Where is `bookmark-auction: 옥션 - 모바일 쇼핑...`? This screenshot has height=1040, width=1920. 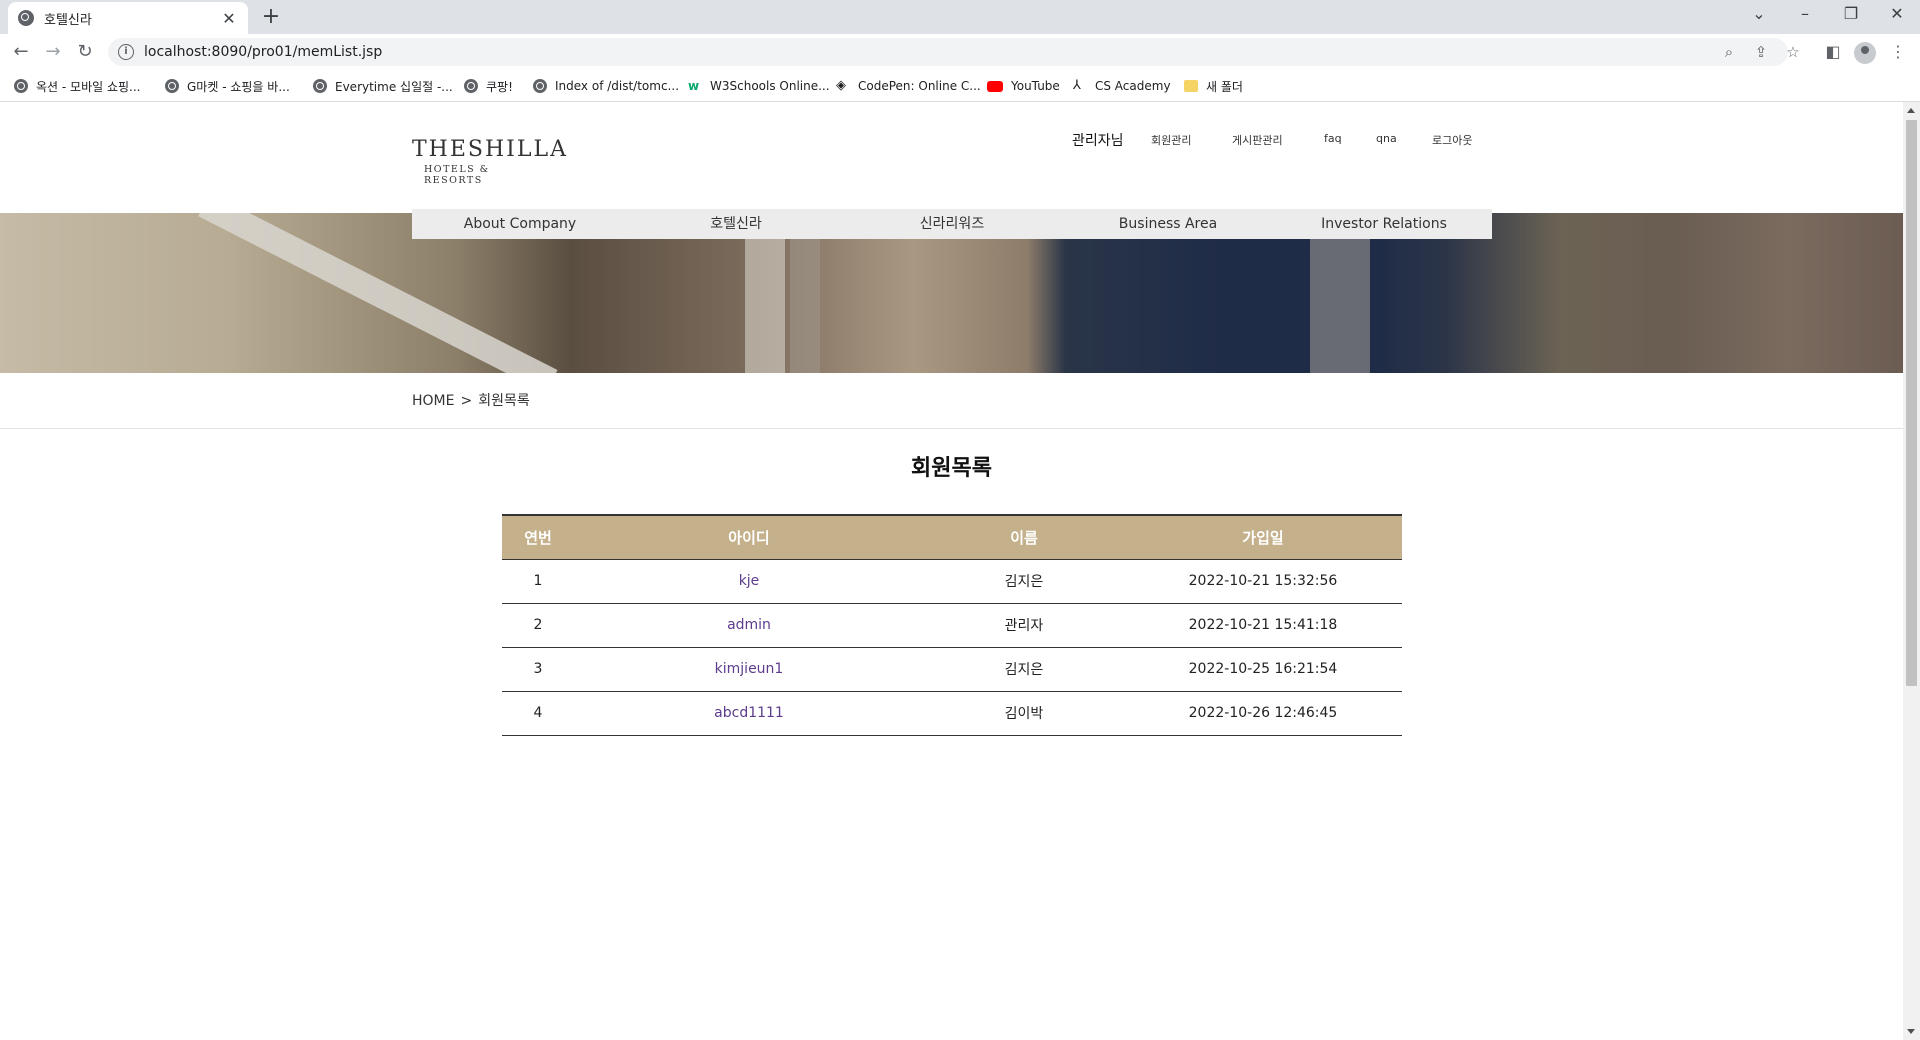 bookmark-auction: 옥션 - 모바일 쇼핑... is located at coordinates (77, 86).